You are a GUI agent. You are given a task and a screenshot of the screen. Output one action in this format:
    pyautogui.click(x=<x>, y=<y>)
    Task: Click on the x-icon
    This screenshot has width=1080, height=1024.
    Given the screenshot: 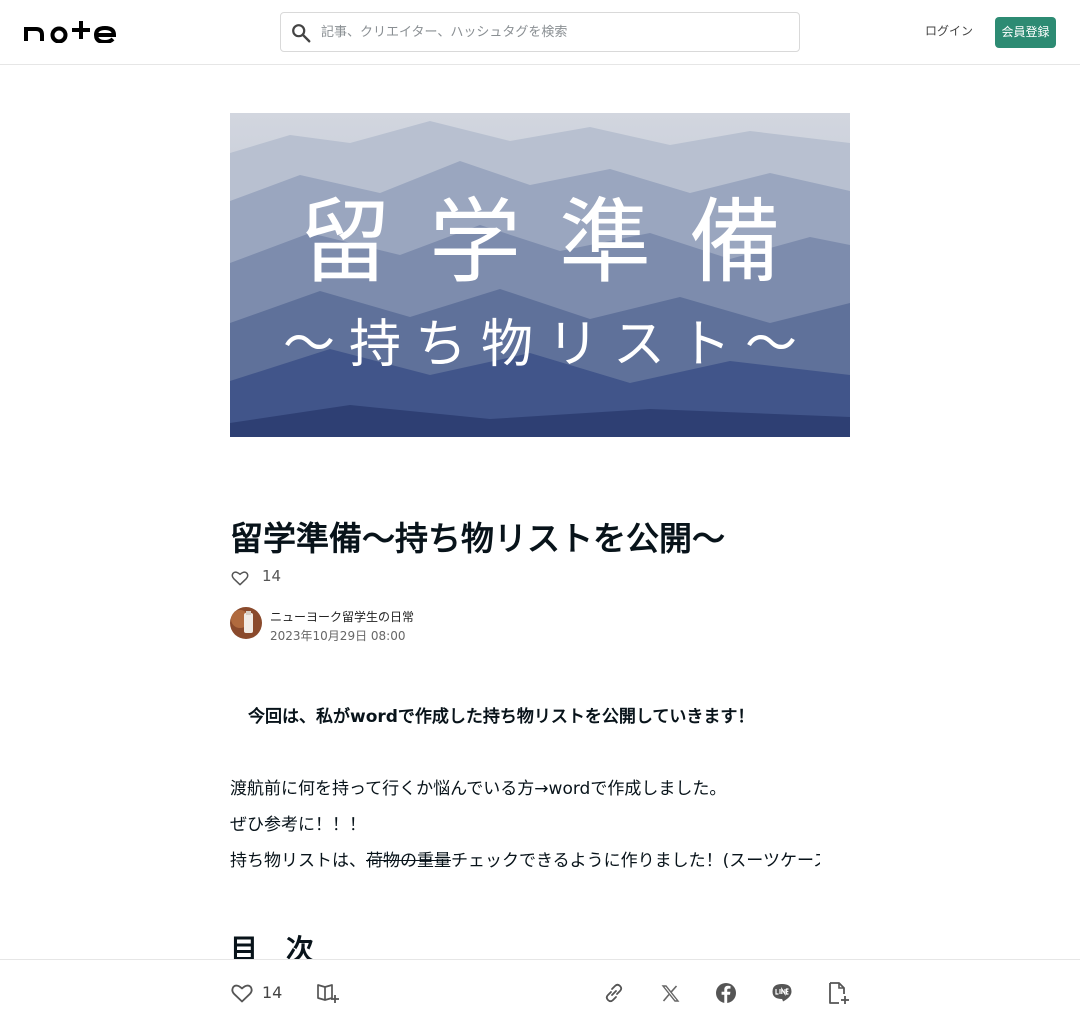 What is the action you would take?
    pyautogui.click(x=670, y=993)
    